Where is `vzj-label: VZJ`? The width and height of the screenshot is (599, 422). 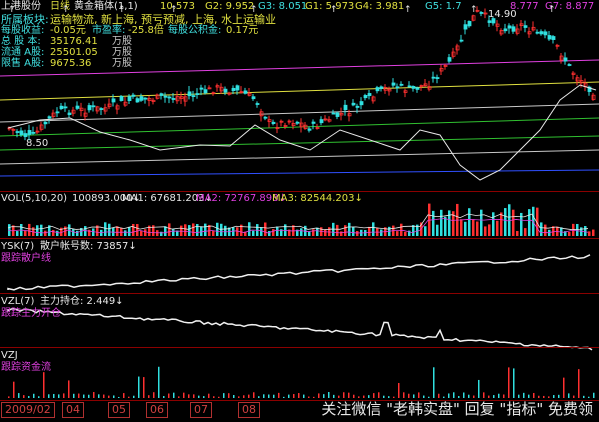 vzj-label: VZJ is located at coordinates (9, 355).